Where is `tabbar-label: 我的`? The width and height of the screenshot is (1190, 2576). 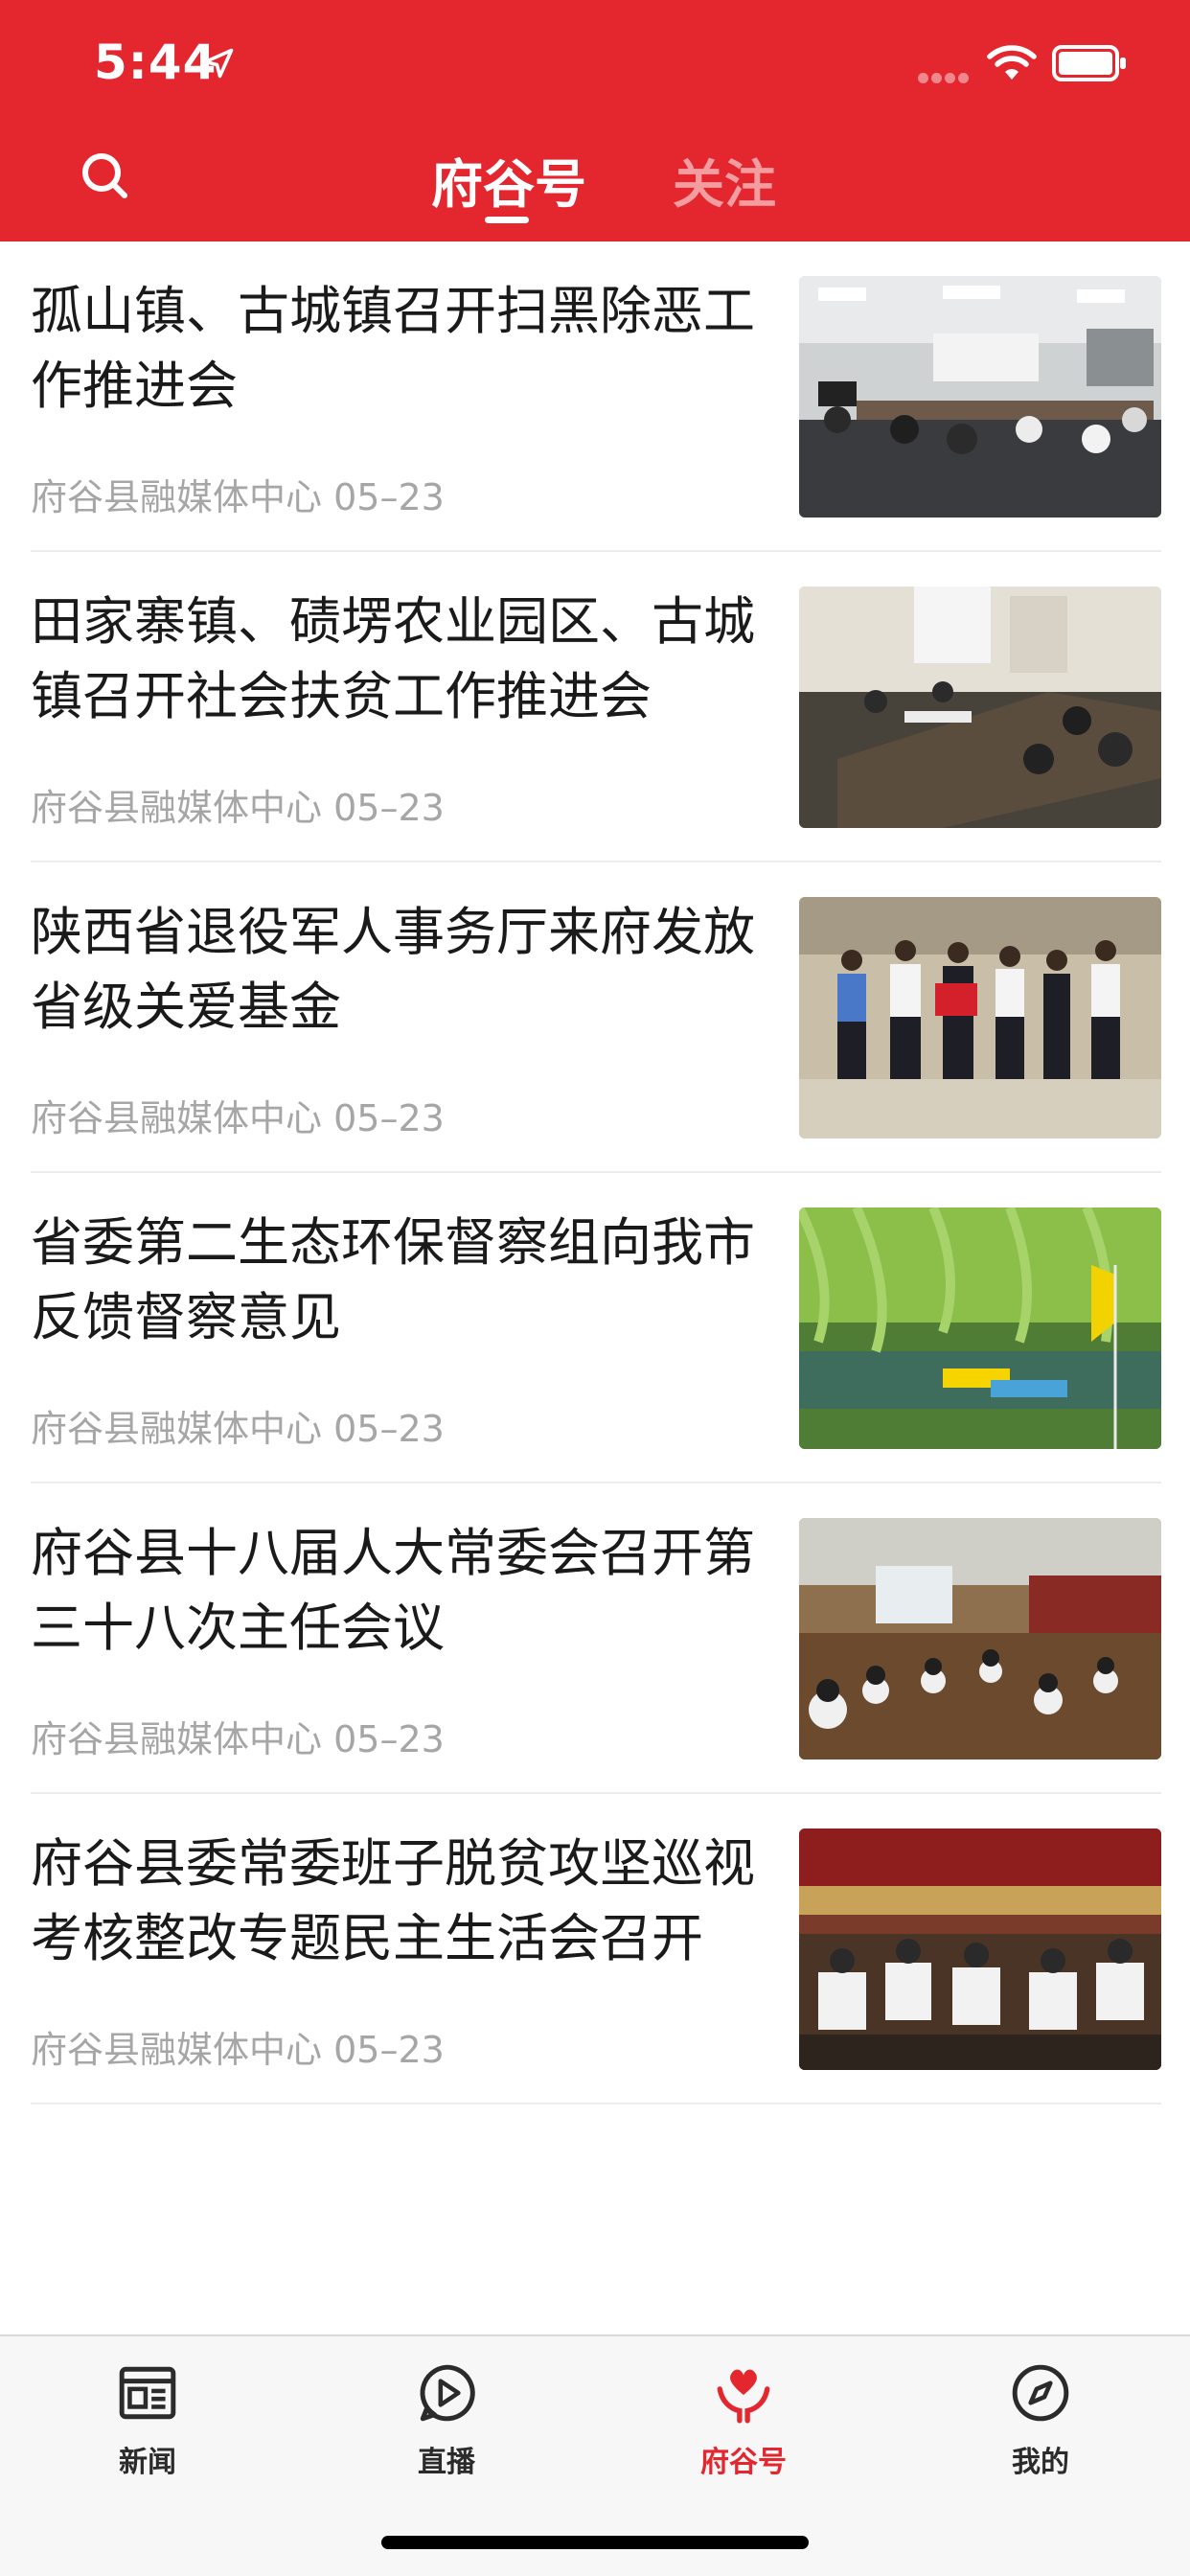 tabbar-label: 我的 is located at coordinates (1040, 2463).